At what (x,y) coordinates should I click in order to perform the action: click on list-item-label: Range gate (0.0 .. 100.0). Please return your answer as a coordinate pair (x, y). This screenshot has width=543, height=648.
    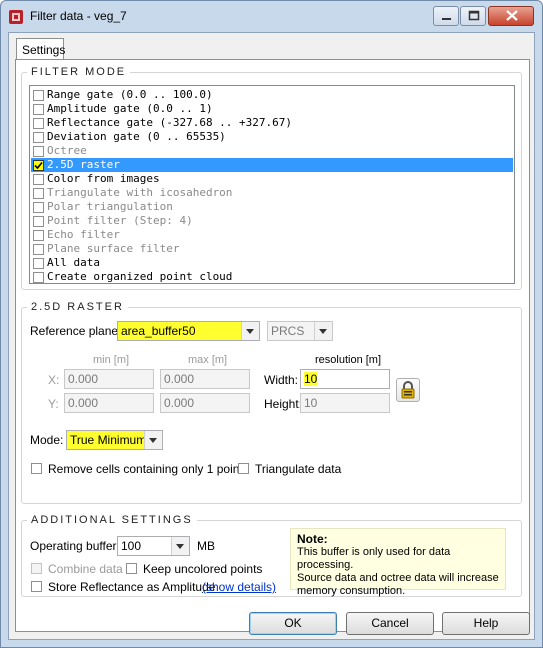
    Looking at the image, I should click on (130, 94).